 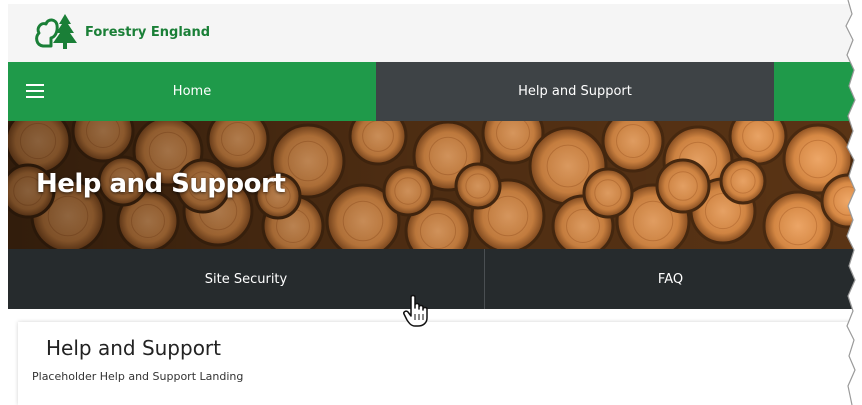 What do you see at coordinates (133, 348) in the screenshot?
I see `page-title: Help and Support` at bounding box center [133, 348].